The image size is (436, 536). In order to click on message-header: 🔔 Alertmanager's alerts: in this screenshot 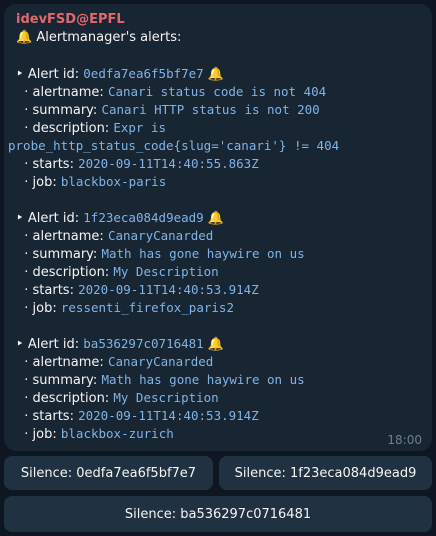, I will do `click(98, 37)`.